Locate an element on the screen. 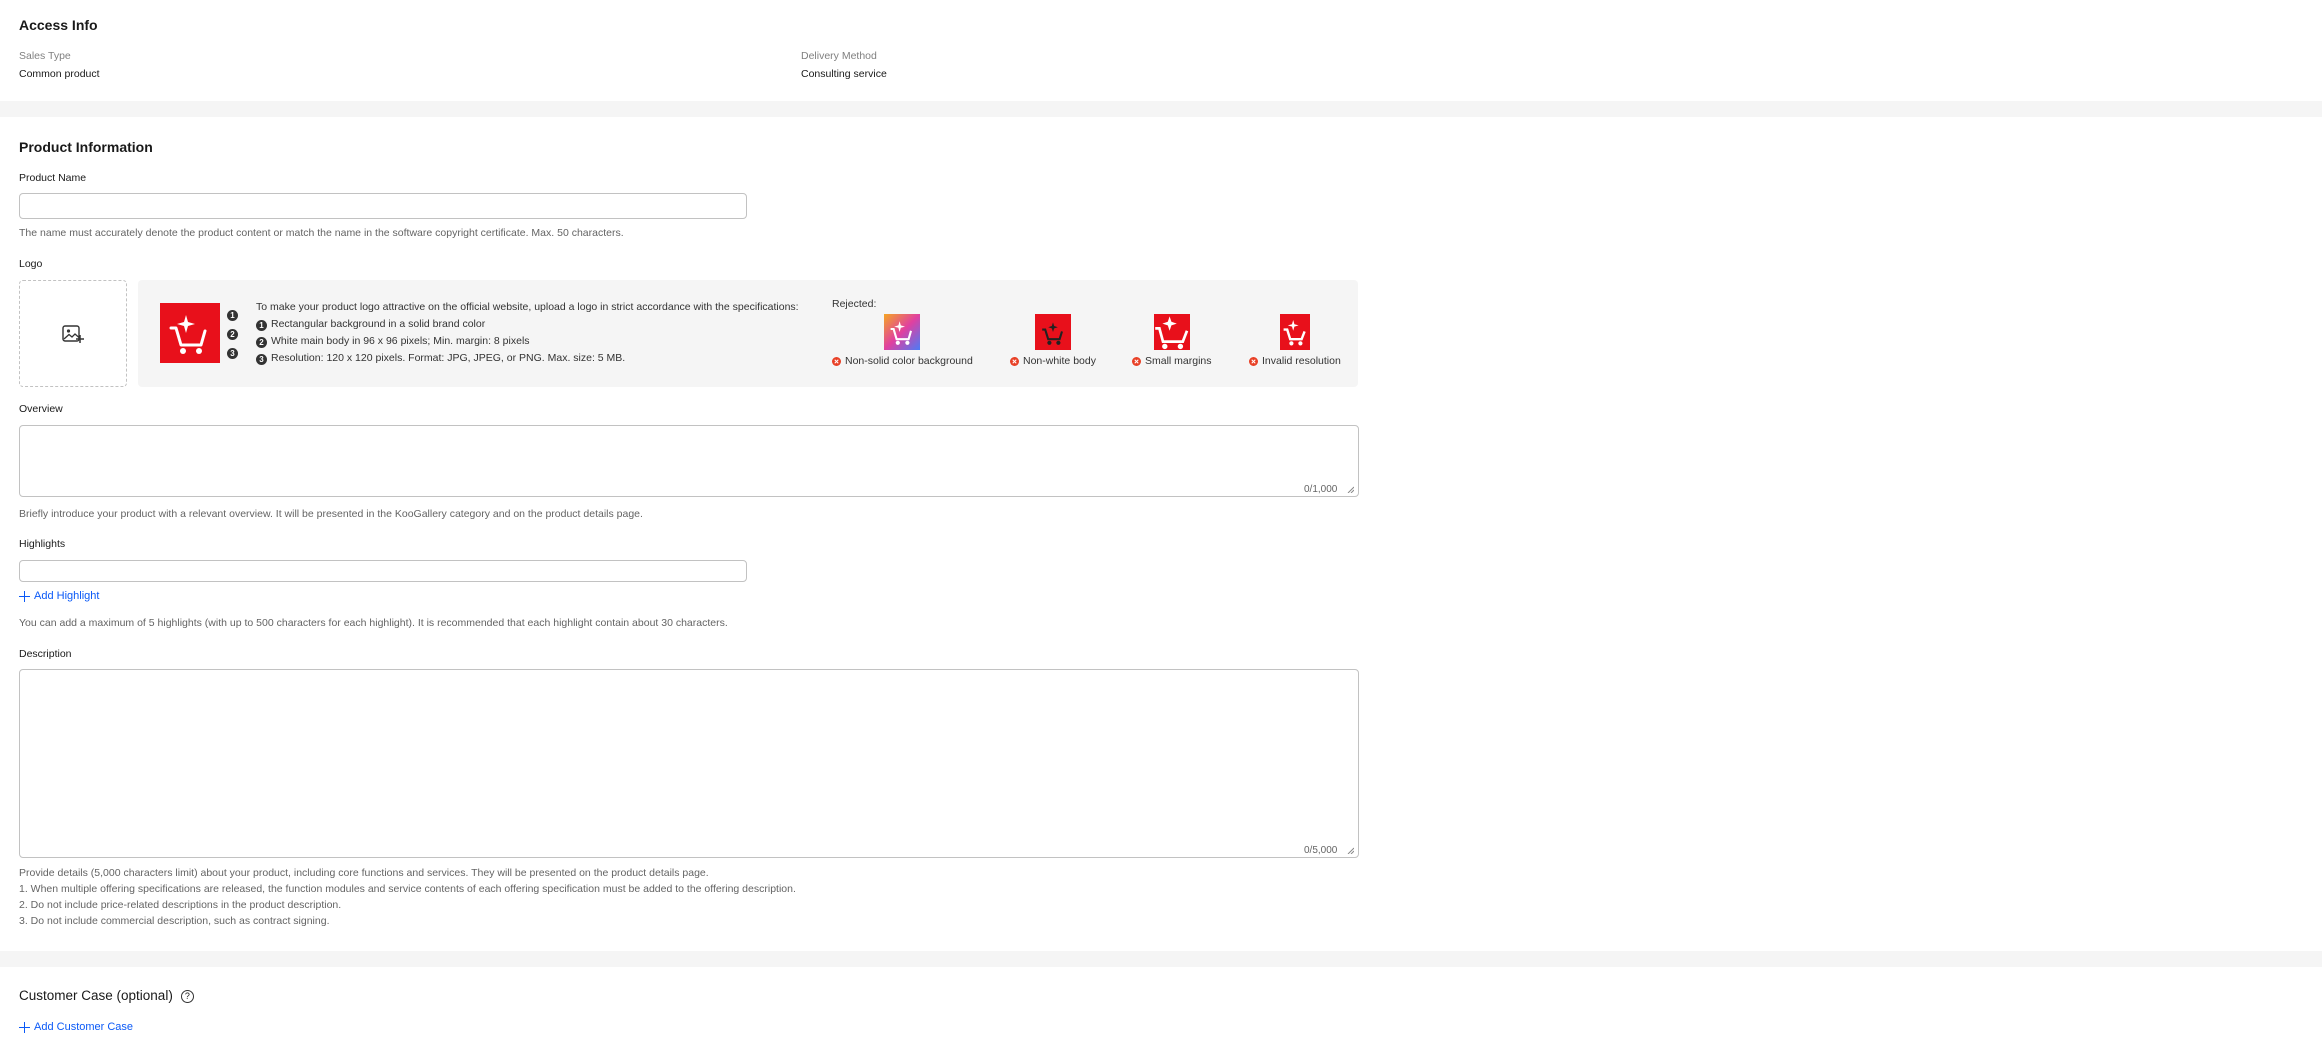 The image size is (2322, 1048). sales-type-label: Sales Type is located at coordinates (45, 56).